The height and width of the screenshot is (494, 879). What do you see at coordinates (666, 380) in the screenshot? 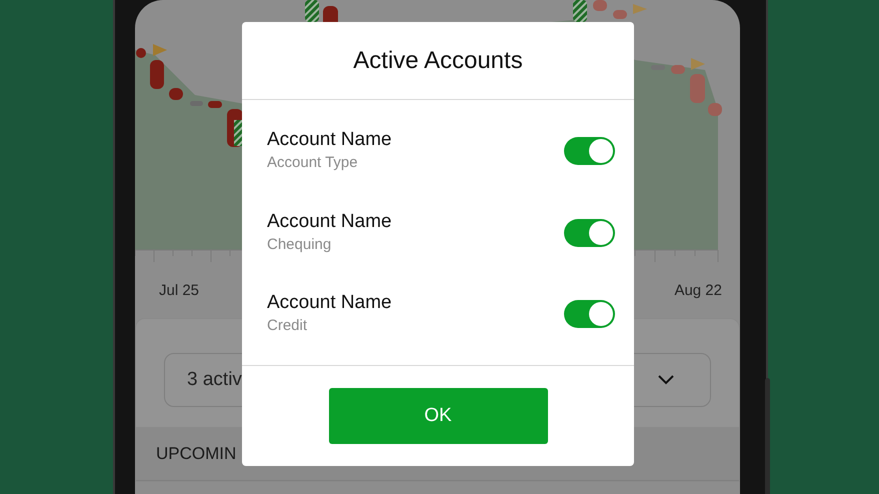
I see `chevron-down-icon` at bounding box center [666, 380].